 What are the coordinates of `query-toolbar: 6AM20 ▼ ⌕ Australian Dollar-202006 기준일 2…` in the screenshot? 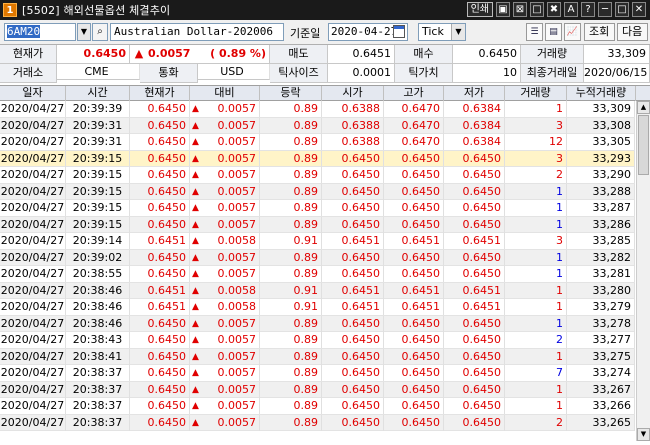 It's located at (325, 32).